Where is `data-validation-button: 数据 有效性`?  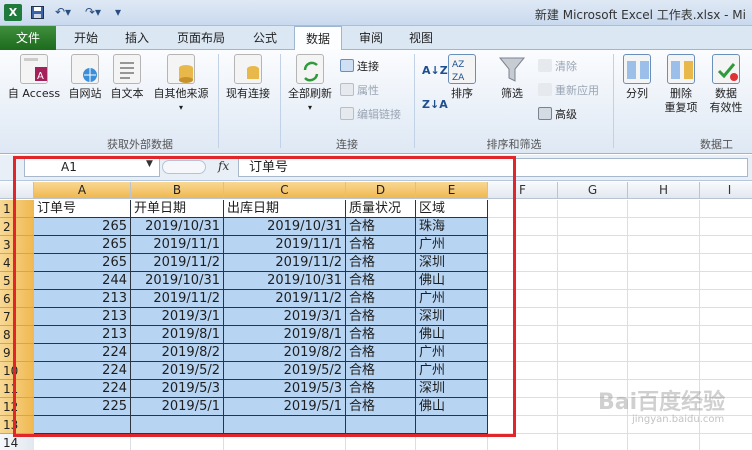
data-validation-button: 数据 有效性 is located at coordinates (726, 84).